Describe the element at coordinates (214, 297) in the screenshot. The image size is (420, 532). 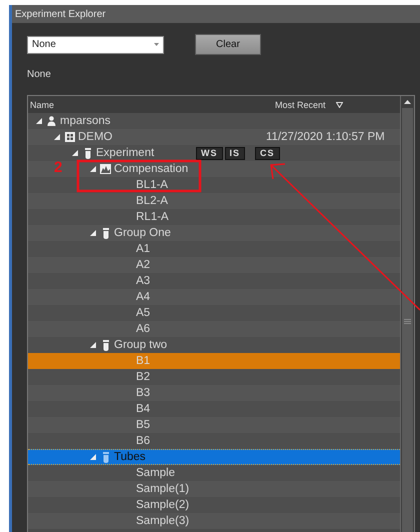
I see `tree-row: A4` at that location.